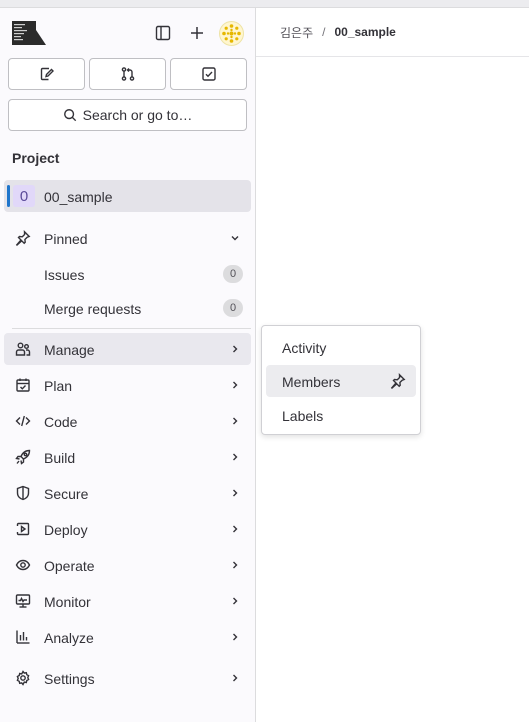 The image size is (529, 722). I want to click on active-indicator, so click(8, 196).